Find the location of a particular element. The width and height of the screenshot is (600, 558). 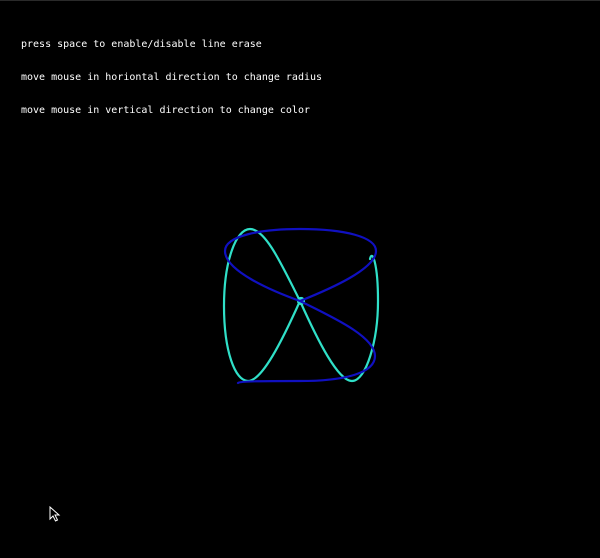

blue-top-lobe is located at coordinates (300, 265).